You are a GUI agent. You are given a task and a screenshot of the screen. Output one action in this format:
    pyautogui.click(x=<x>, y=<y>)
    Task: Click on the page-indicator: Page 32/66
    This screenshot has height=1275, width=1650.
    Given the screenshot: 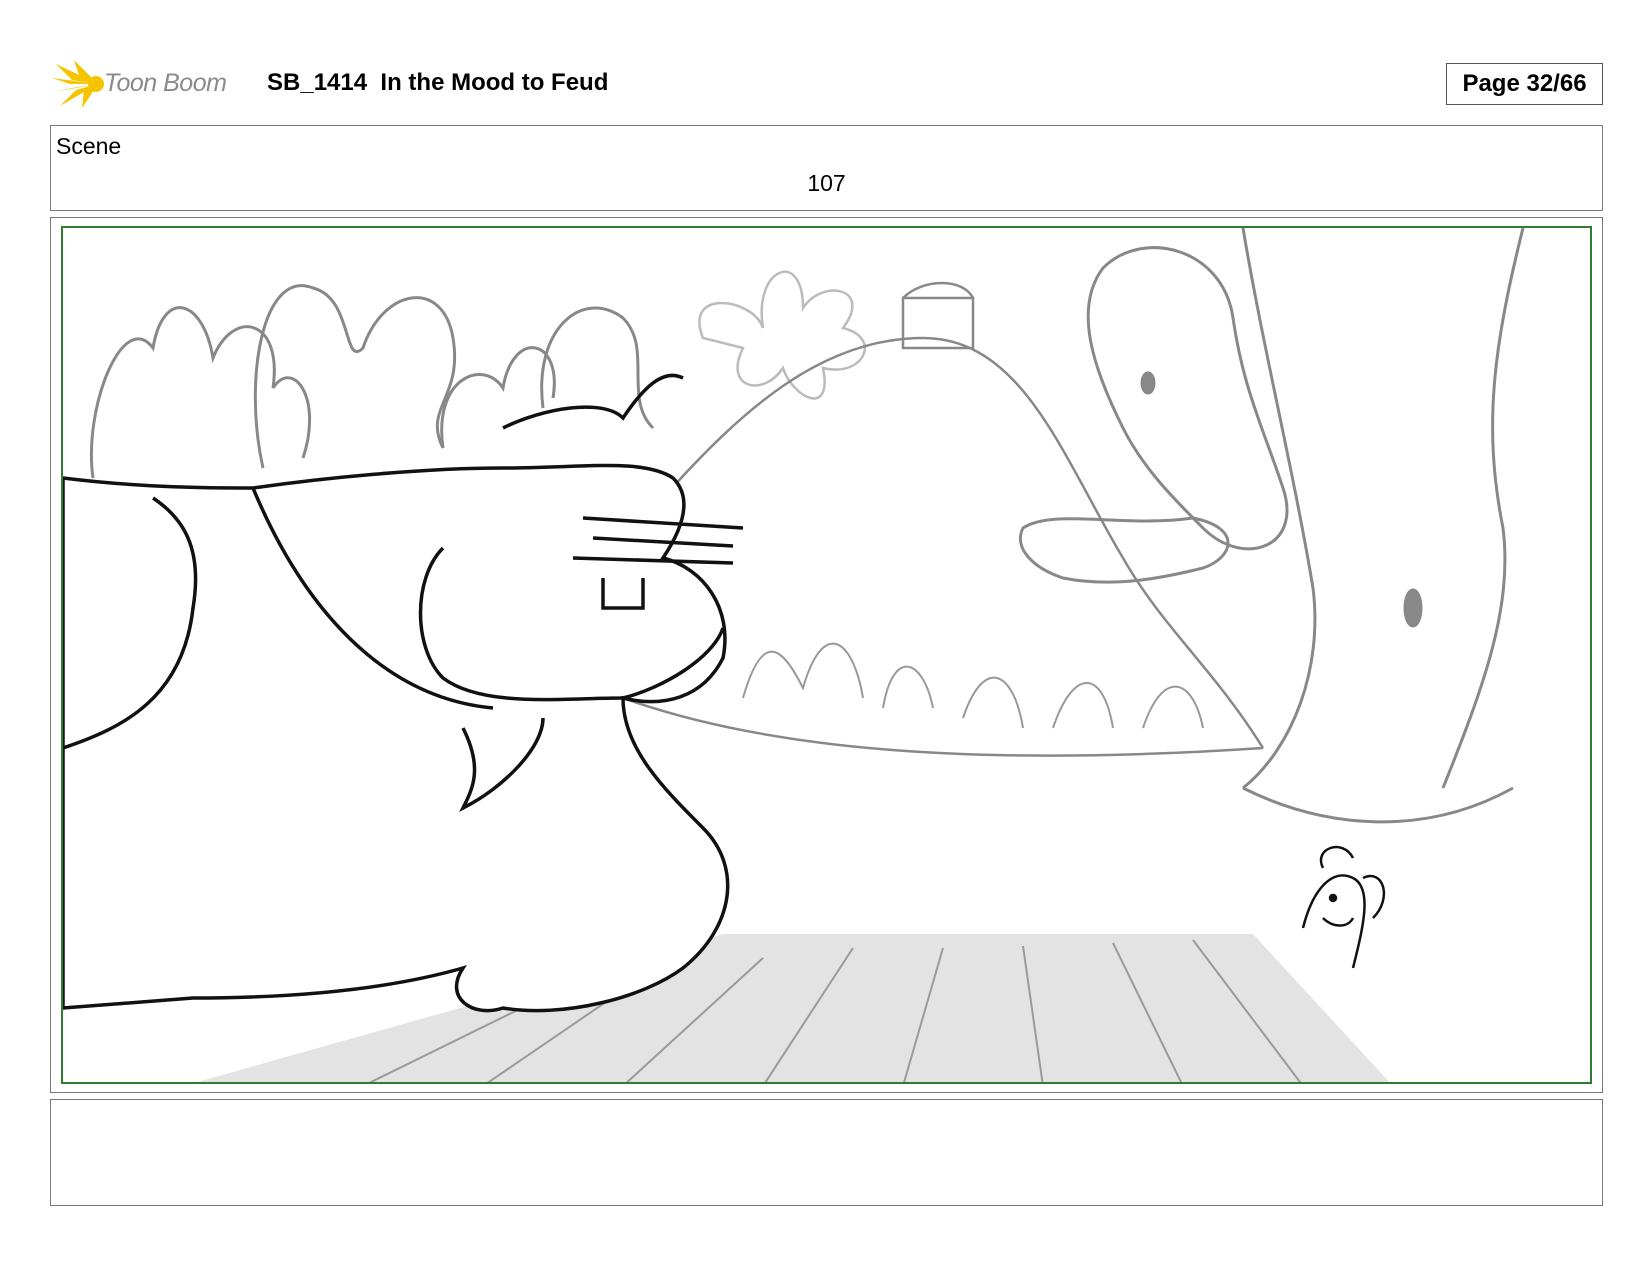 What is the action you would take?
    pyautogui.click(x=1524, y=84)
    